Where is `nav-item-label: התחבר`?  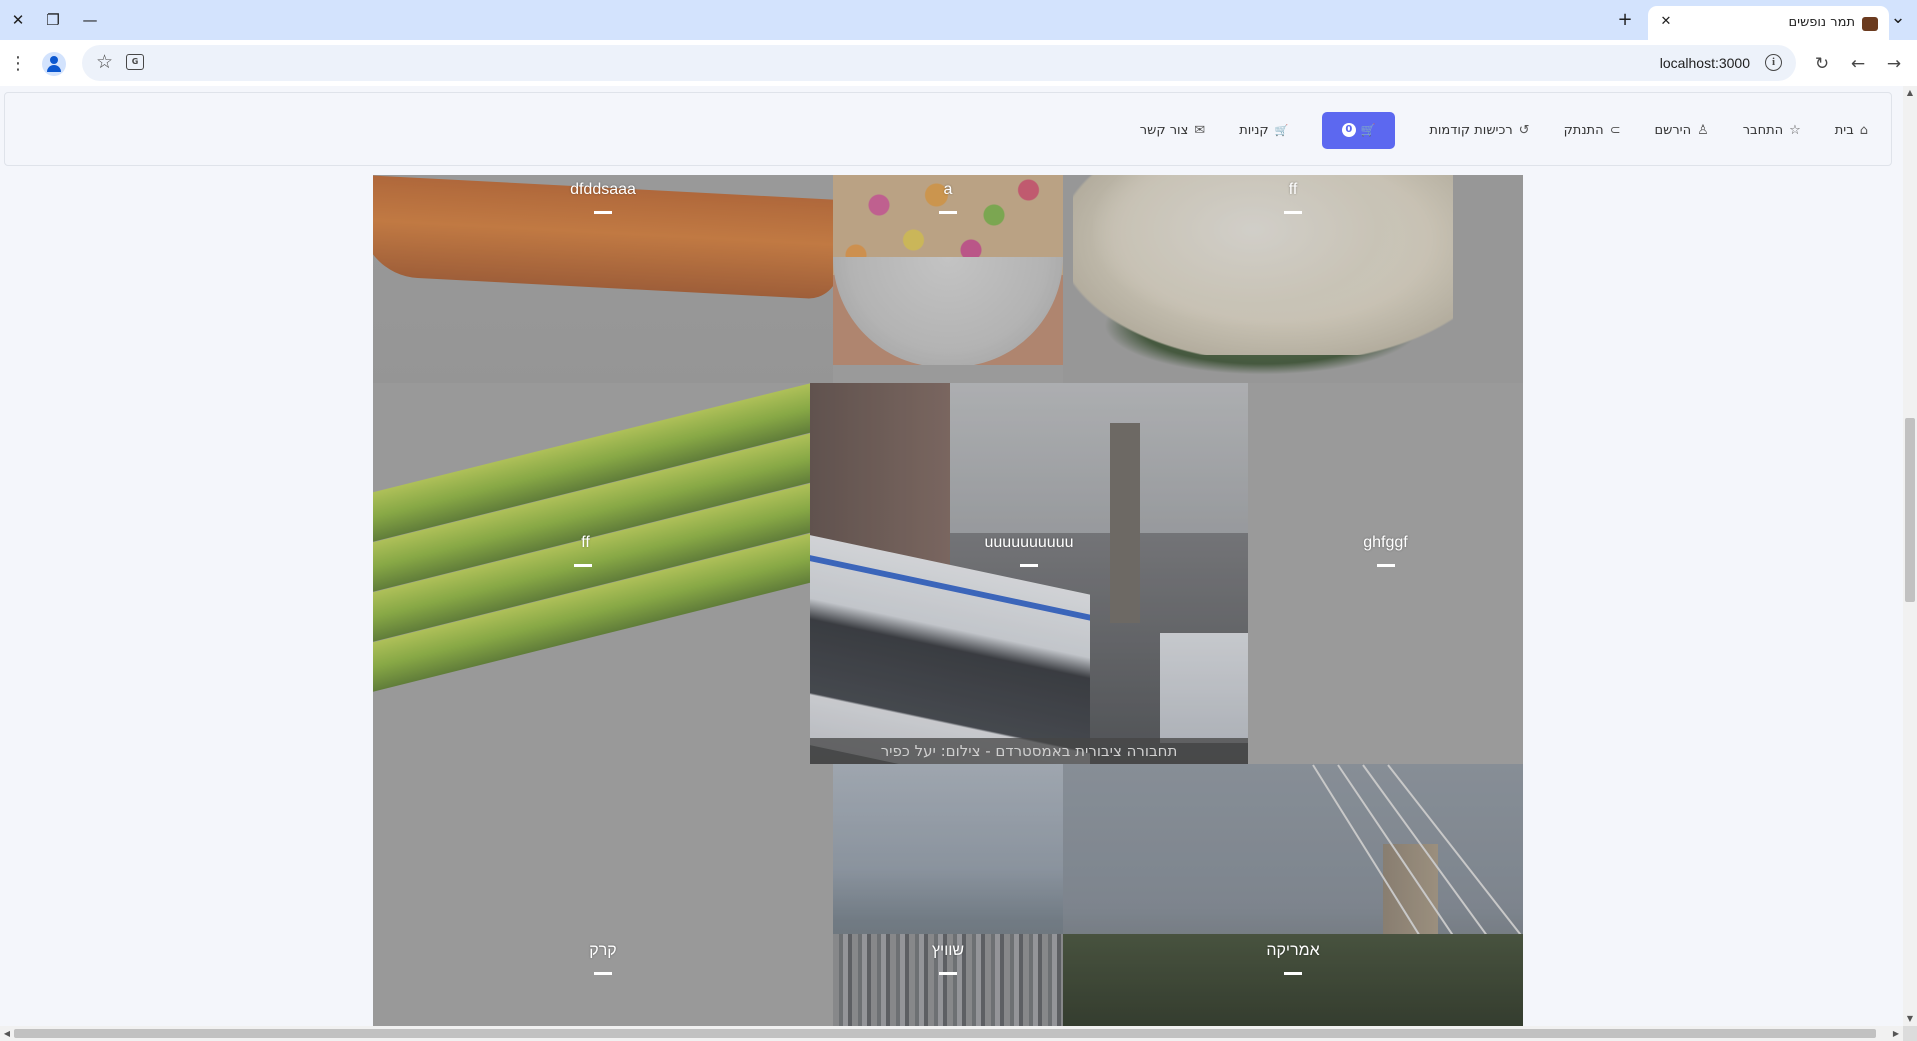
nav-item-label: התחבר is located at coordinates (1763, 130).